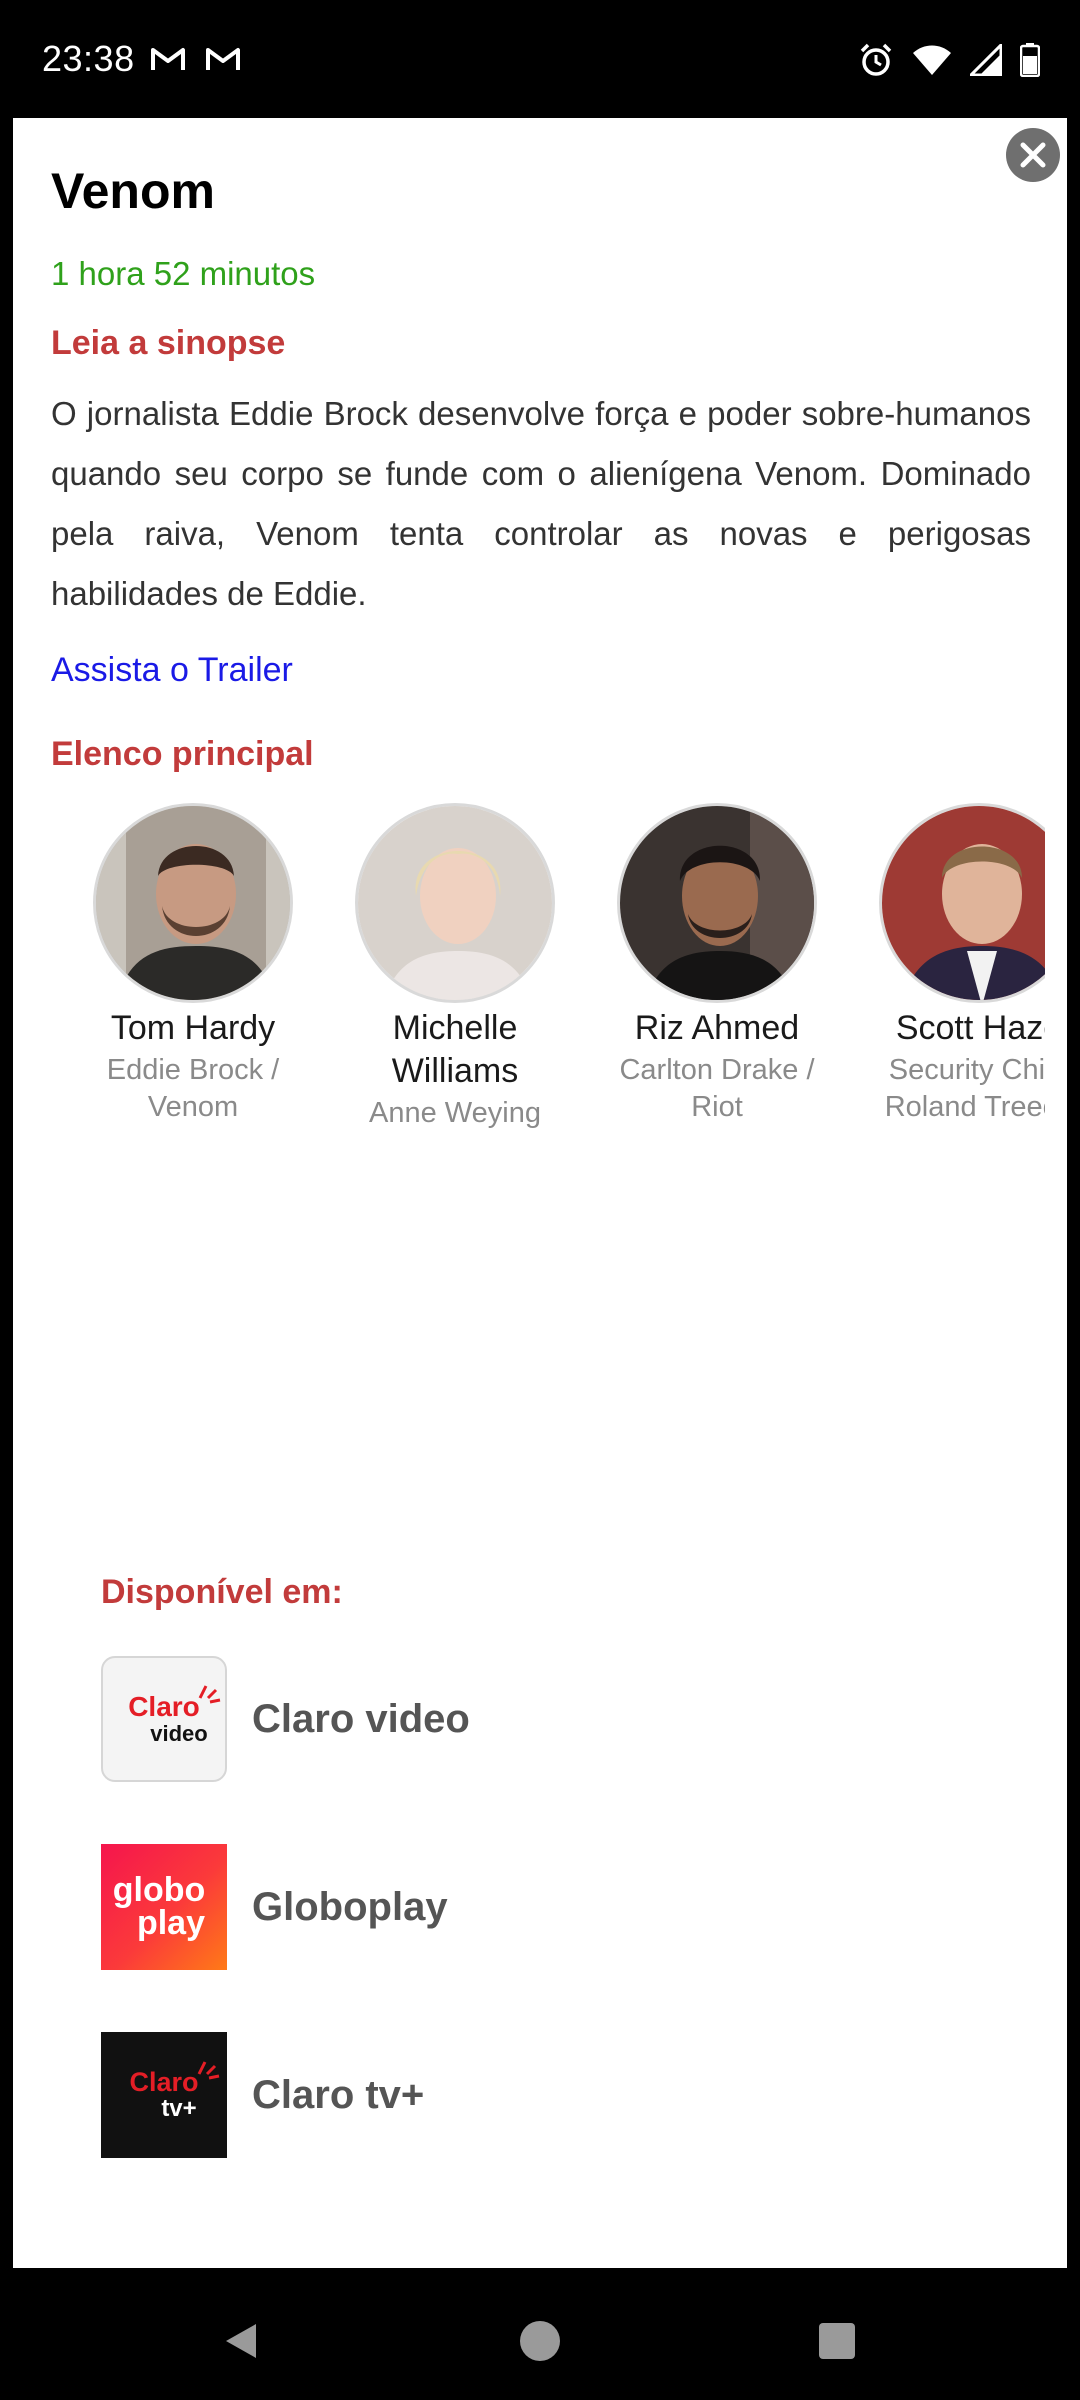 The image size is (1080, 2400). I want to click on close-button, so click(1033, 155).